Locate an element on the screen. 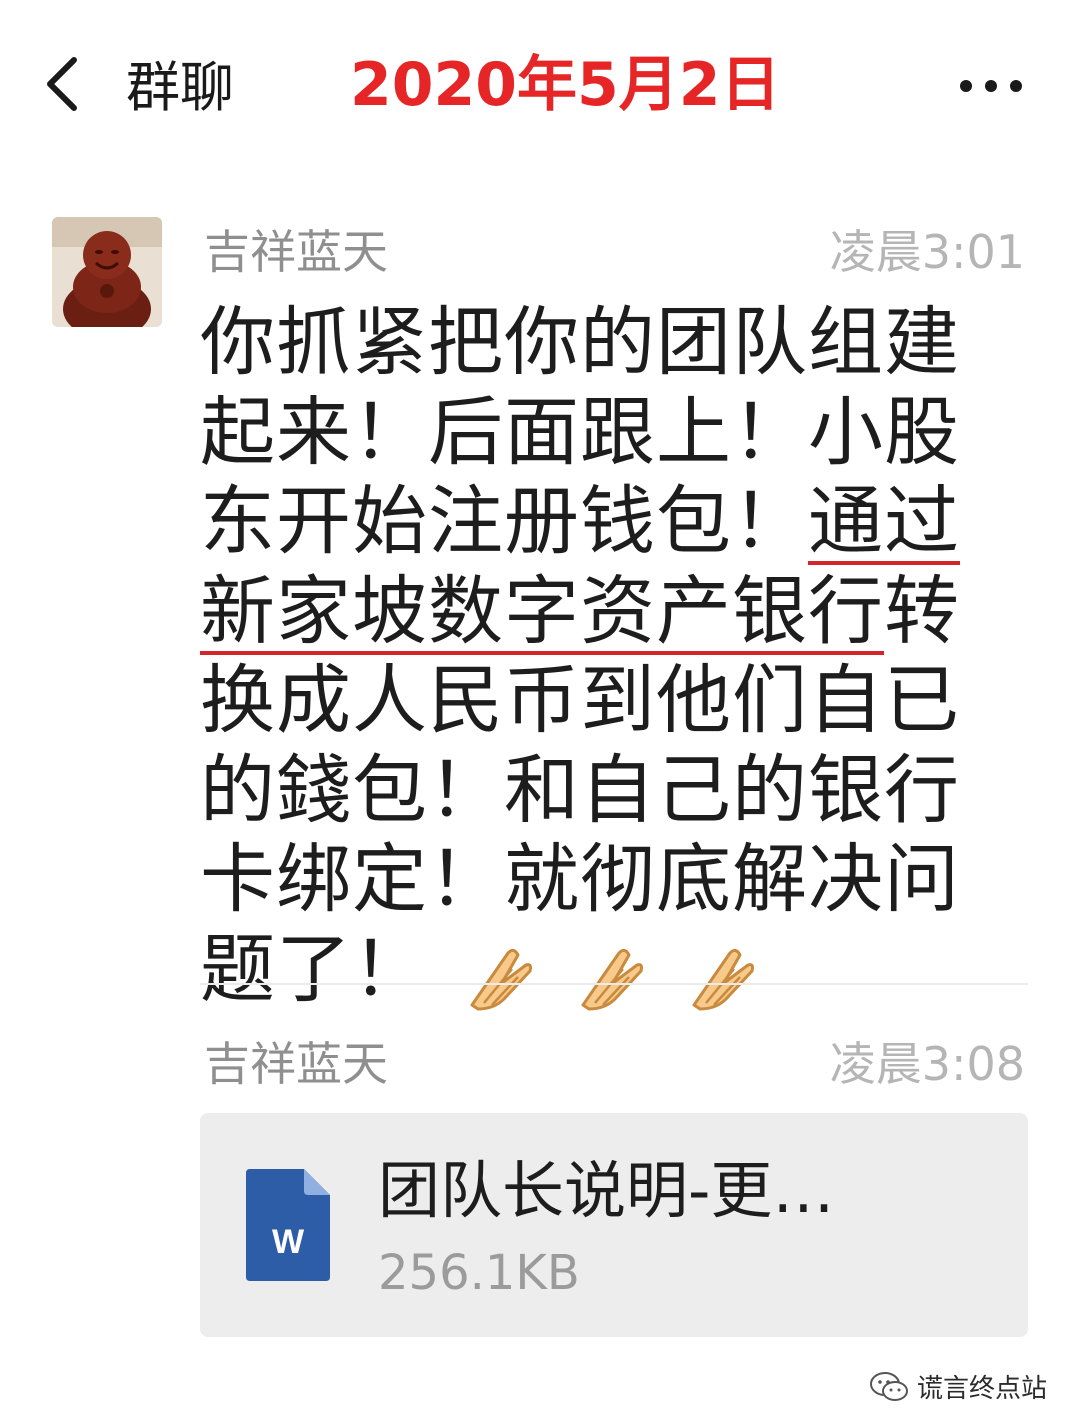  emoji-group is located at coordinates (618, 974).